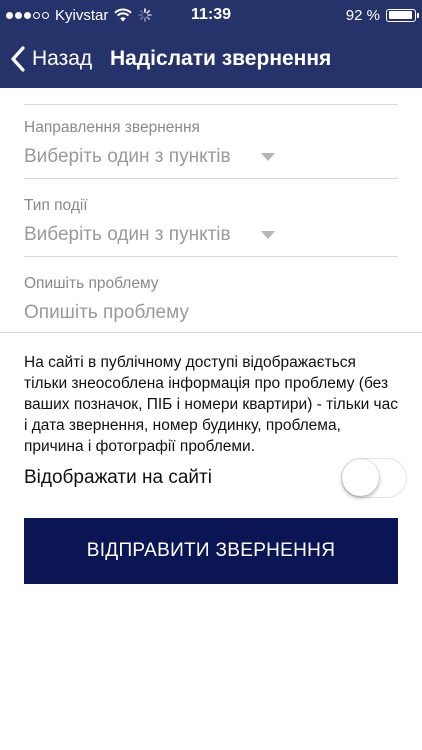 This screenshot has height=750, width=422. I want to click on section-divider, so click(211, 332).